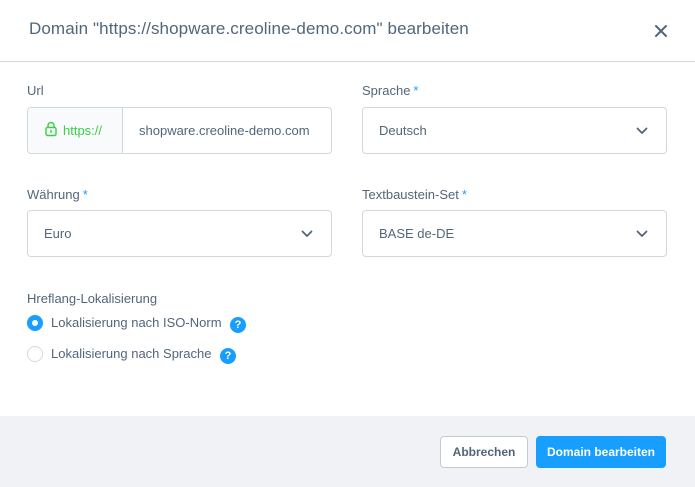  What do you see at coordinates (227, 130) in the screenshot?
I see `url-input` at bounding box center [227, 130].